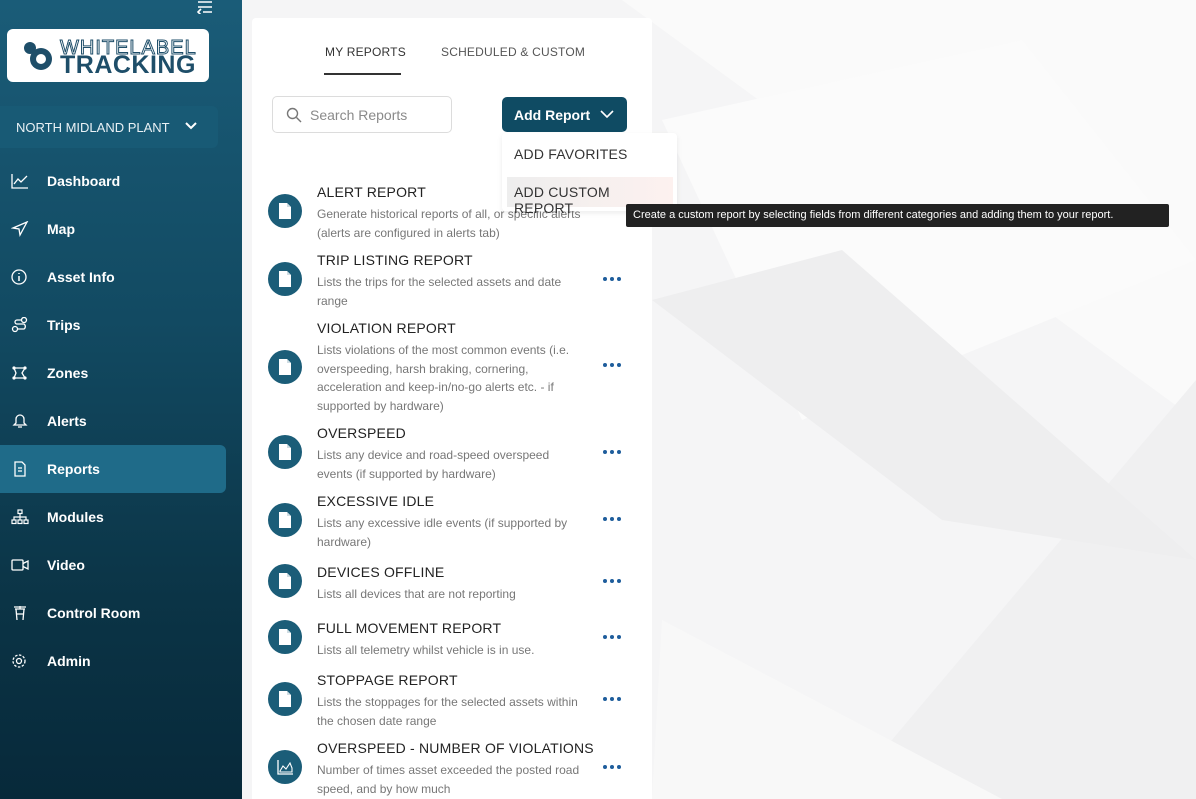 This screenshot has height=799, width=1196. Describe the element at coordinates (386, 328) in the screenshot. I see `report-title: VIOLATION REPORT` at that location.